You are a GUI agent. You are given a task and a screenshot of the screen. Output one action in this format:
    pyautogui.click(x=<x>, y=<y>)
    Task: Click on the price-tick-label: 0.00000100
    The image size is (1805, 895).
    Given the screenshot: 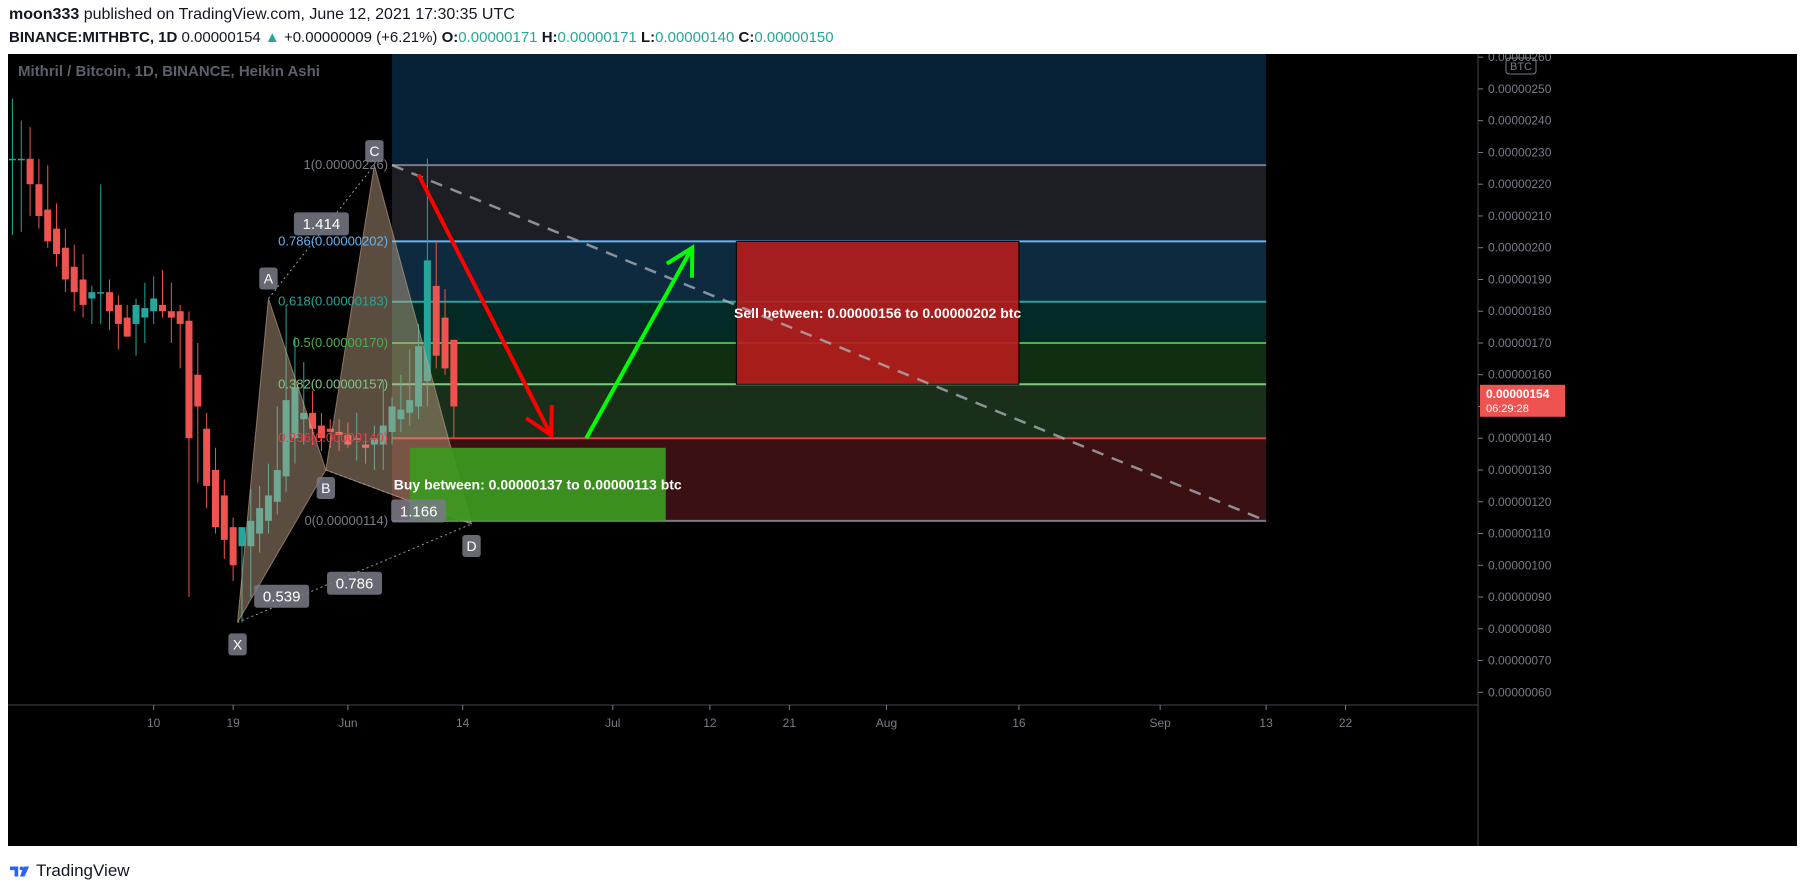 What is the action you would take?
    pyautogui.click(x=1520, y=565)
    